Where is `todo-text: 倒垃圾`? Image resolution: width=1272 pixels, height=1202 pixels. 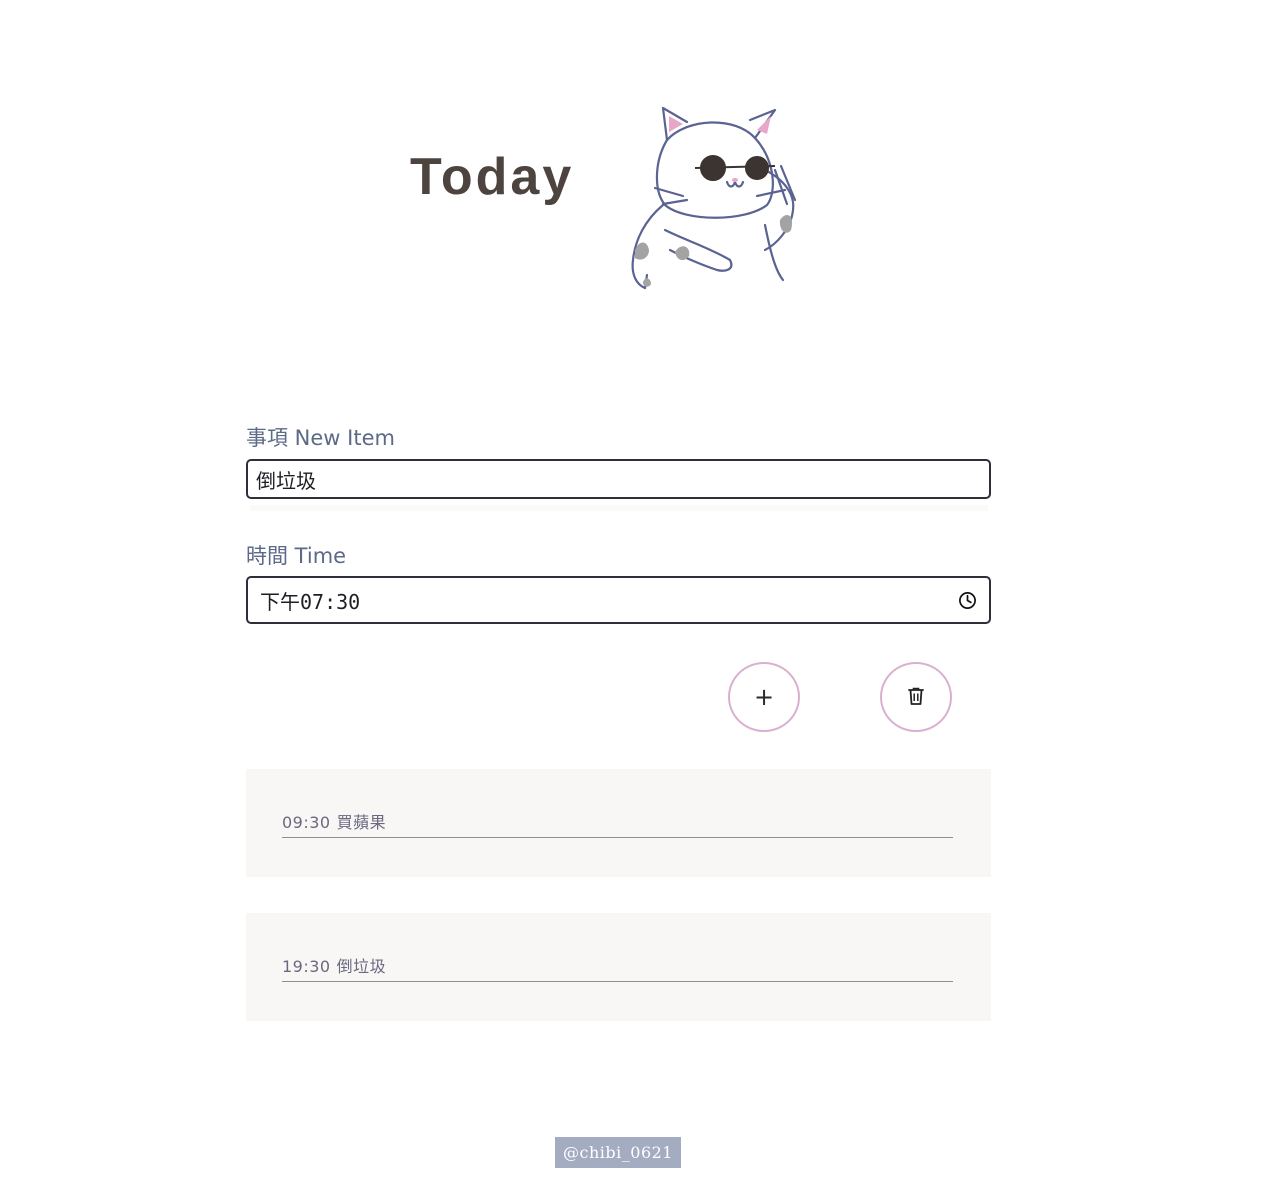 todo-text: 倒垃圾 is located at coordinates (361, 966).